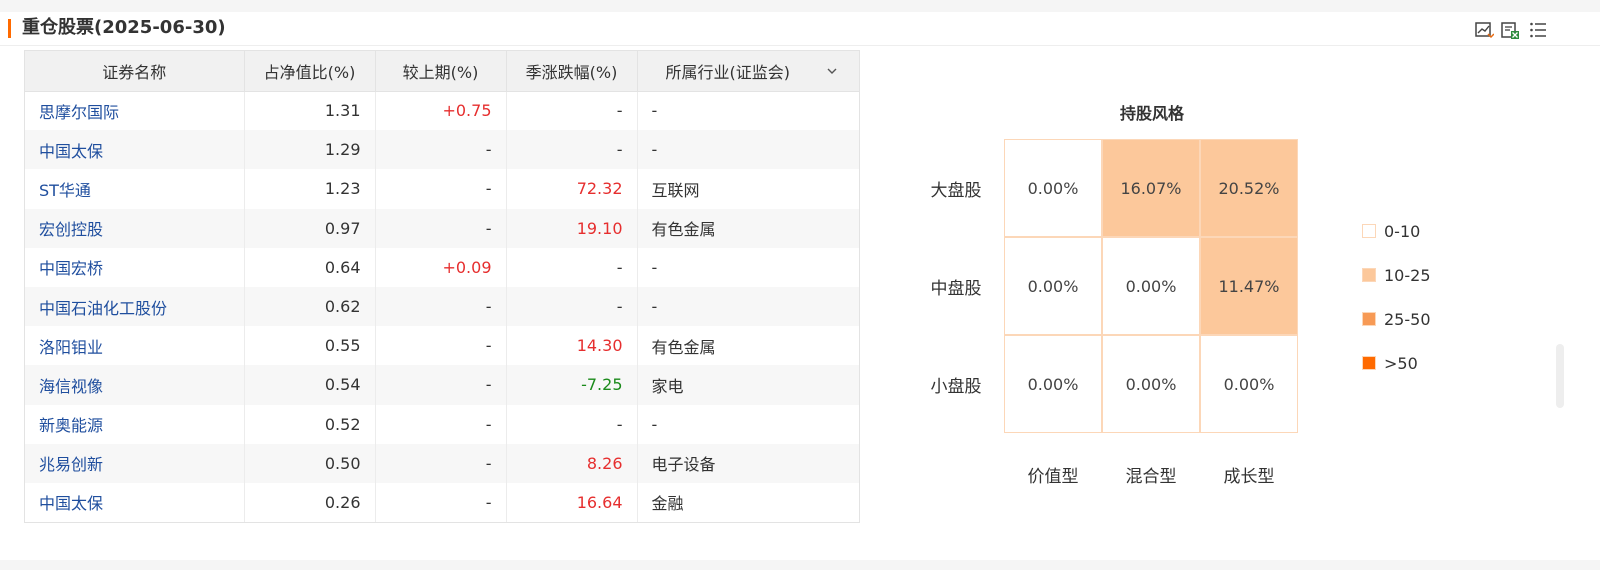 The width and height of the screenshot is (1600, 570). I want to click on style-cell-large-blend: 16.07%, so click(1151, 188).